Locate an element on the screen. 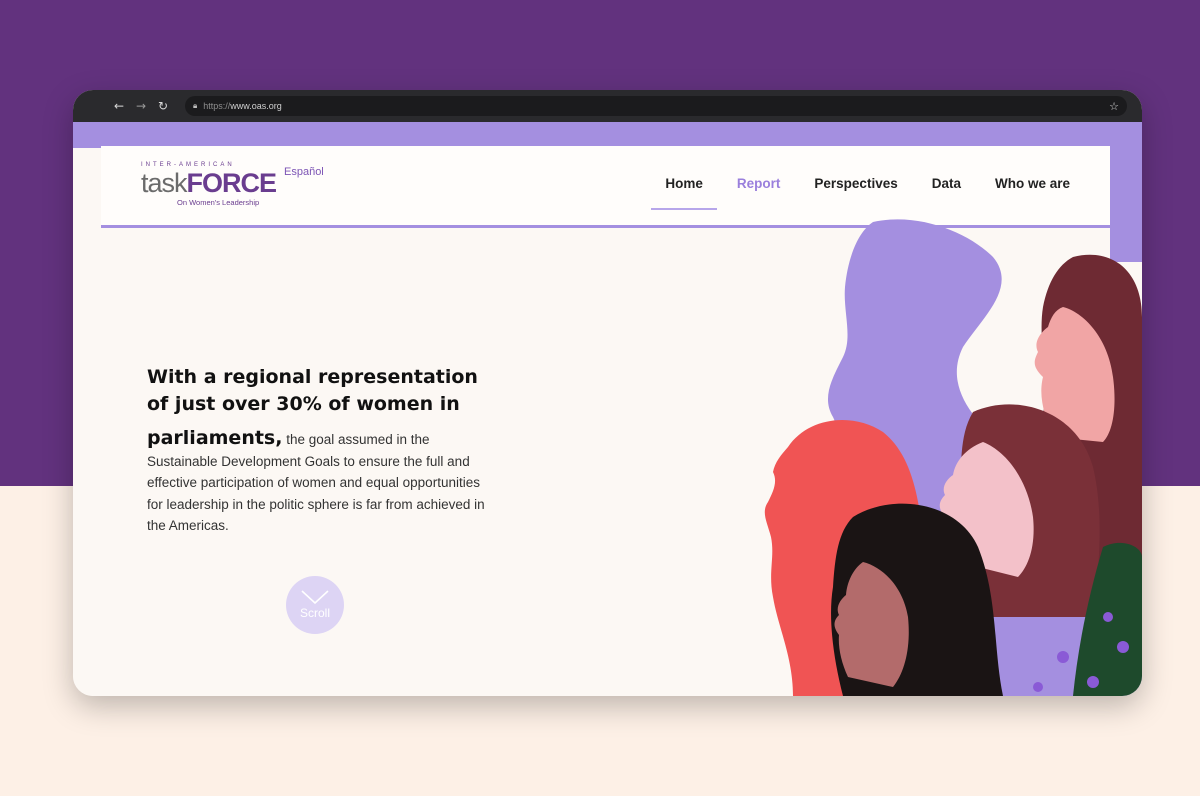 This screenshot has width=1200, height=796. chevron-down-icon is located at coordinates (315, 597).